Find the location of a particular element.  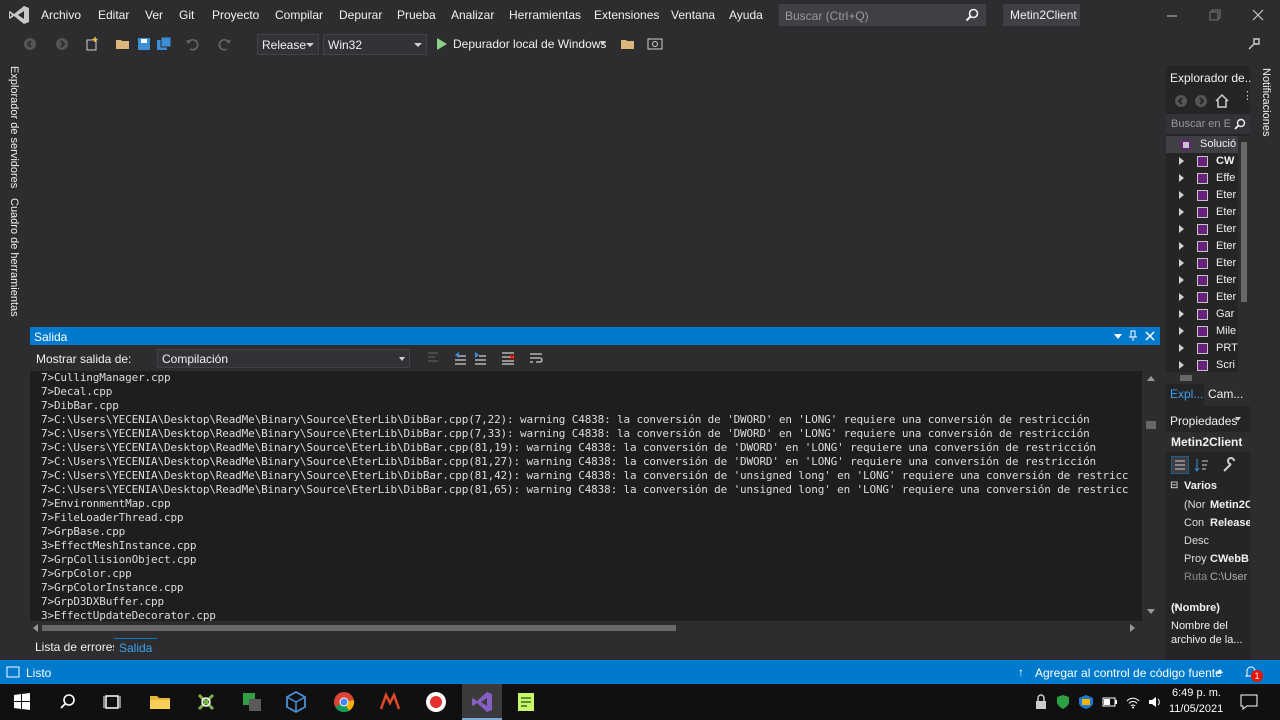

project-item: Mile is located at coordinates (1202, 331).